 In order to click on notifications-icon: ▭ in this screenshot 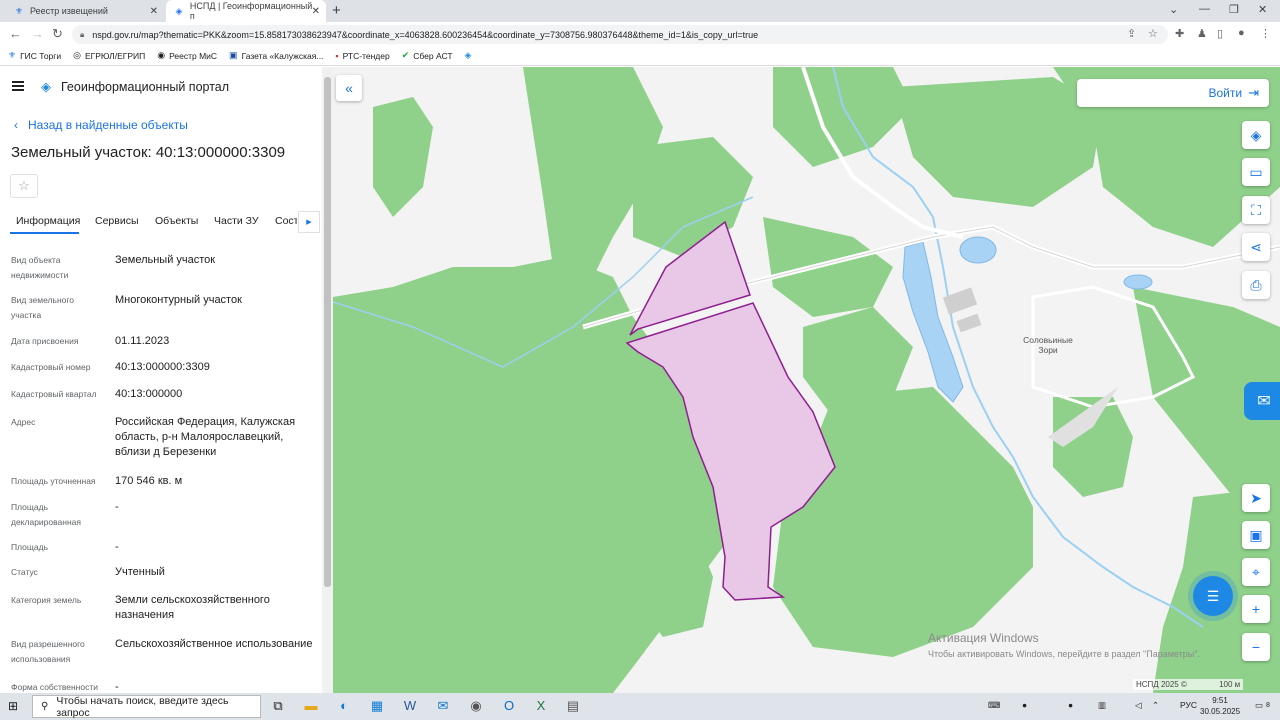, I will do `click(1259, 705)`.